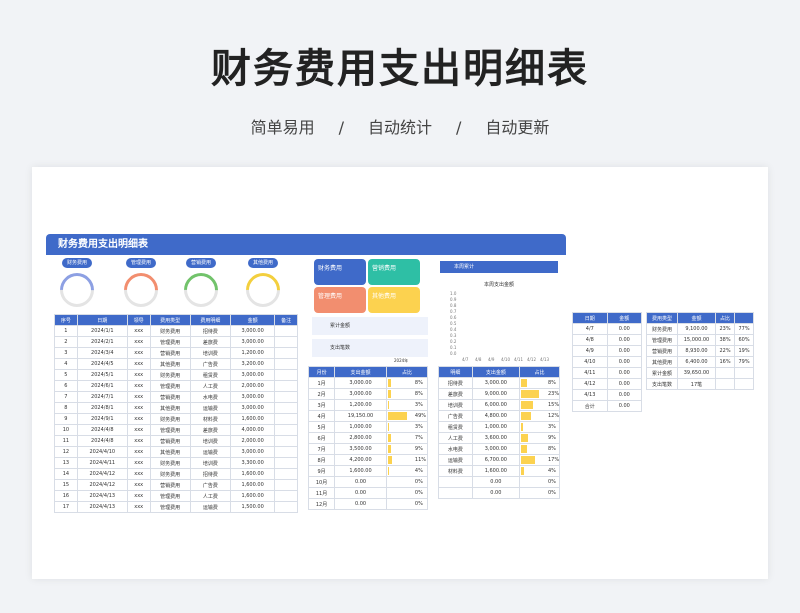  I want to click on y-tick-label: 0.8, so click(453, 305).